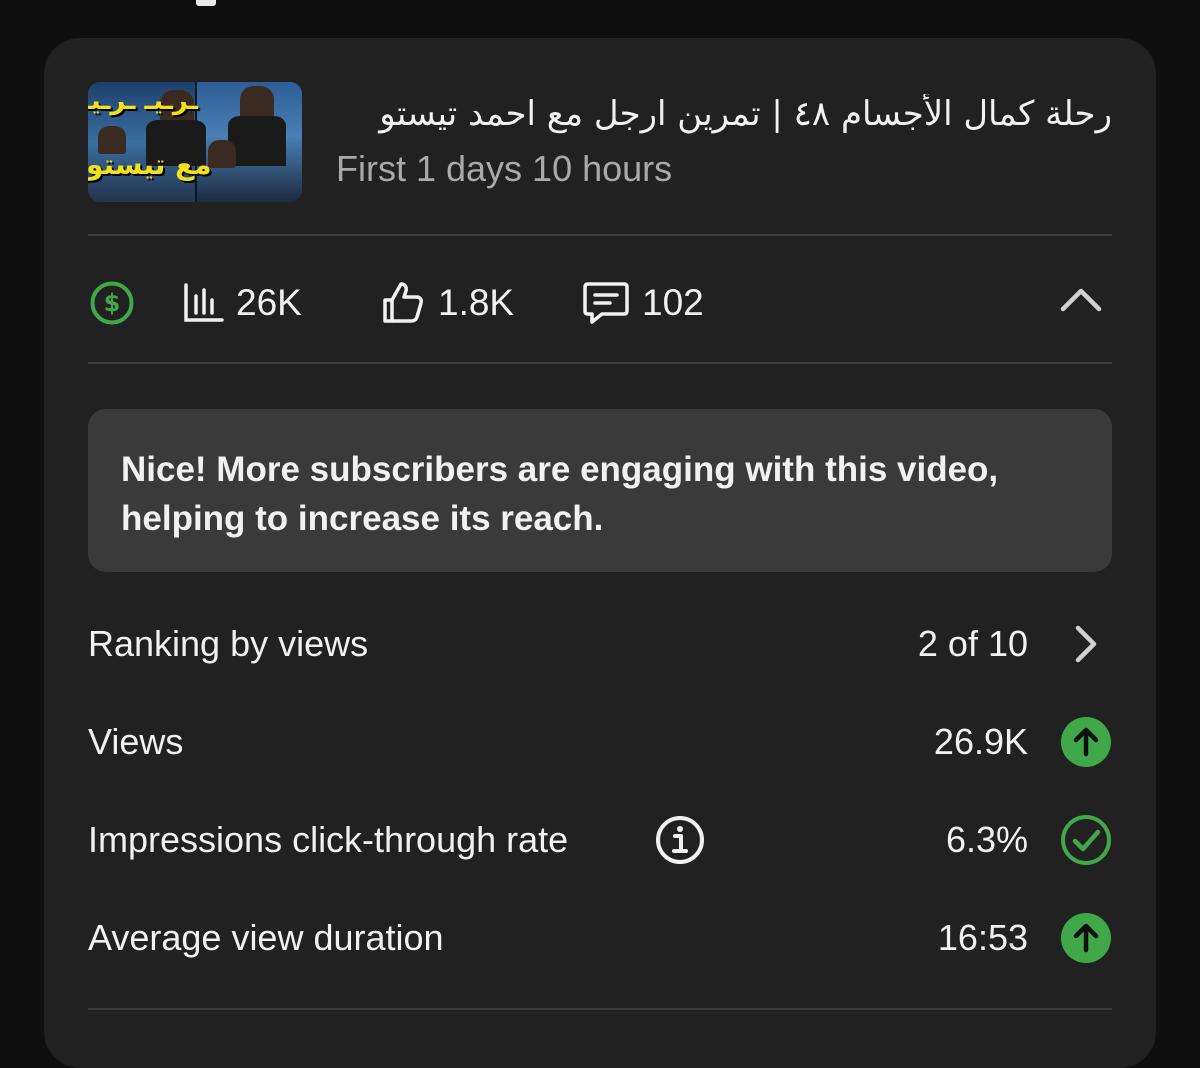  What do you see at coordinates (150, 164) in the screenshot?
I see `thumbnail-caption: مع تيستو` at bounding box center [150, 164].